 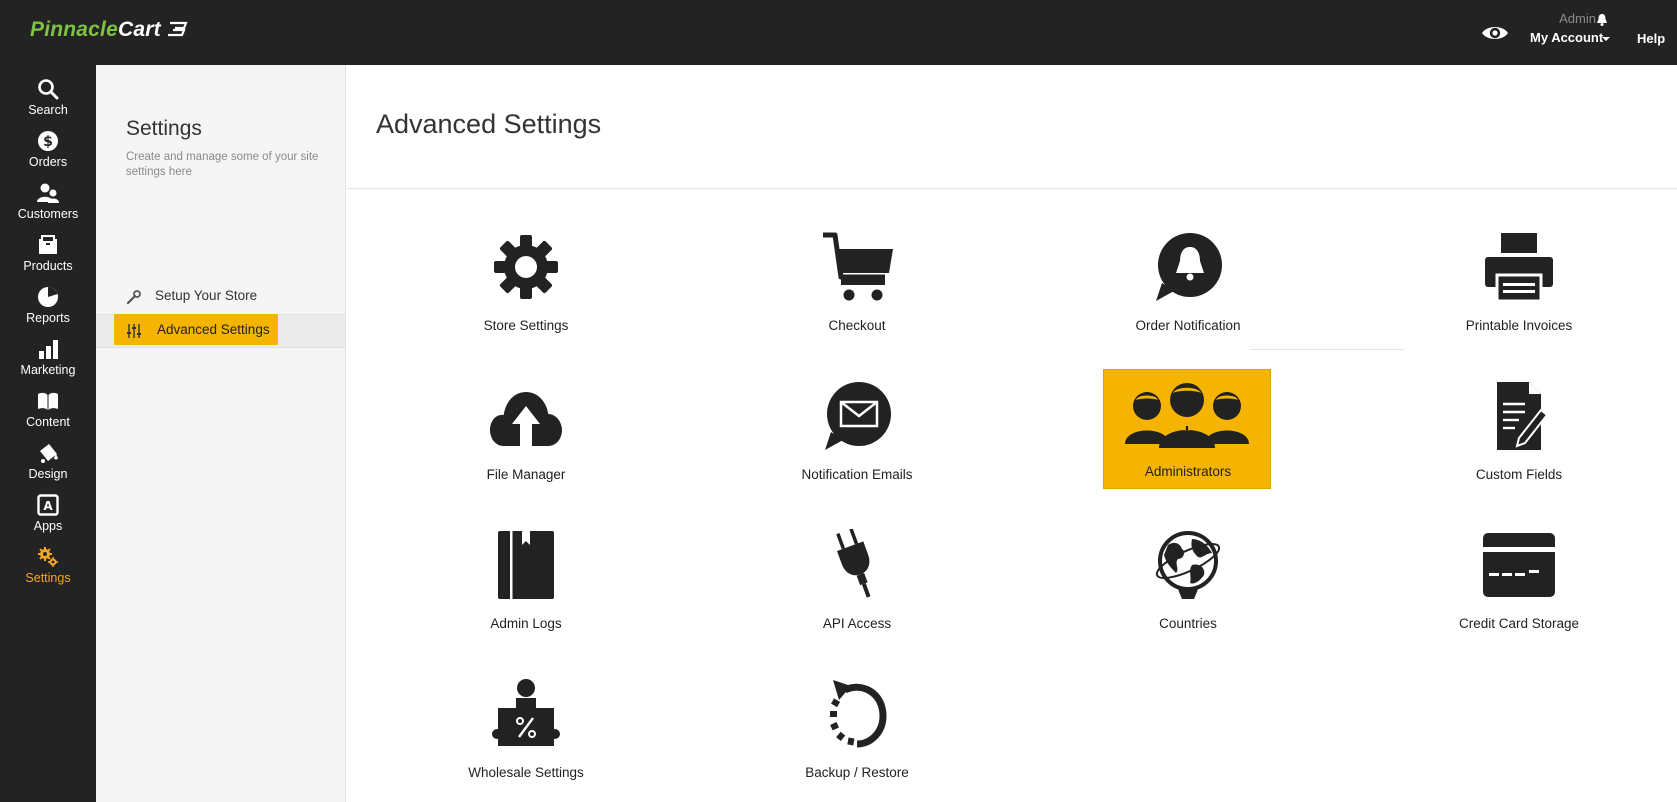 I want to click on paint-bucket-icon, so click(x=49, y=453).